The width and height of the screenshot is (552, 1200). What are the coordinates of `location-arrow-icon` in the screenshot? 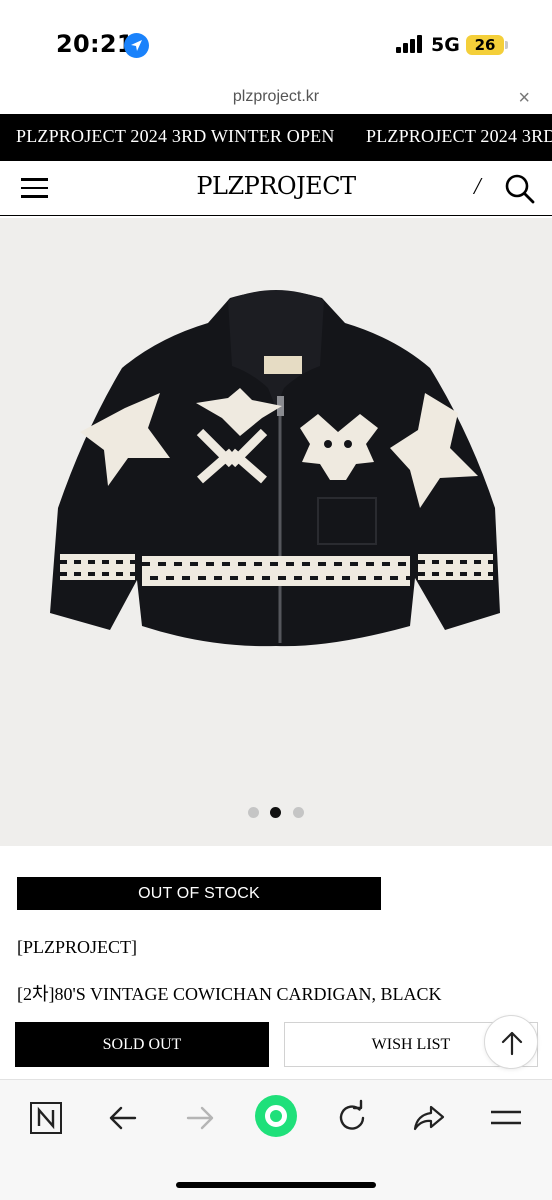 It's located at (136, 45).